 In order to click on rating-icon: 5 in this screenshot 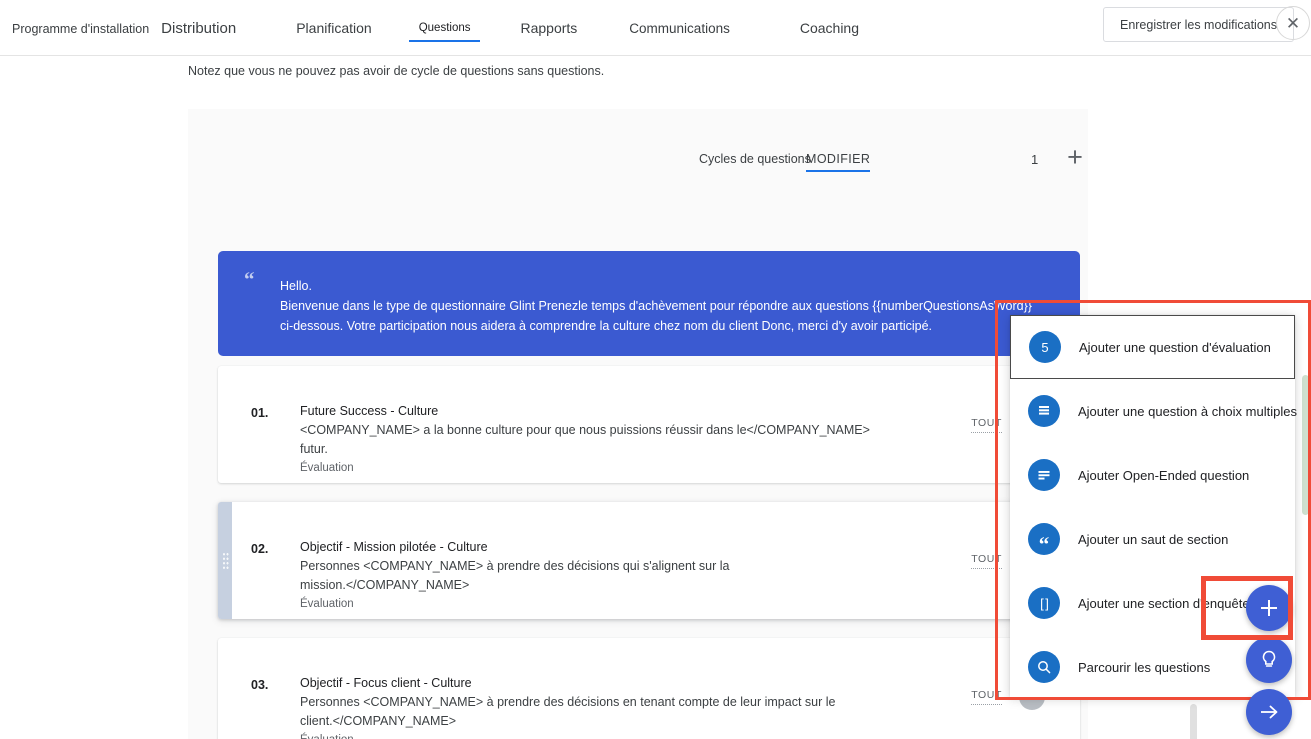, I will do `click(1045, 347)`.